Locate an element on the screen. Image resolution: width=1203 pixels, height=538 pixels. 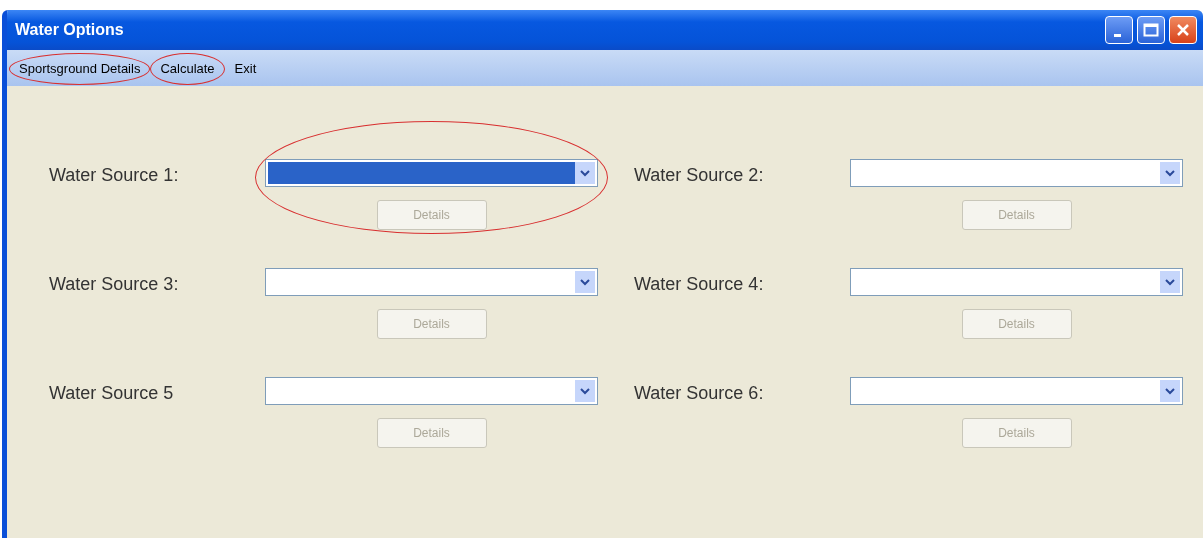
maximize-icon is located at coordinates (1151, 30).